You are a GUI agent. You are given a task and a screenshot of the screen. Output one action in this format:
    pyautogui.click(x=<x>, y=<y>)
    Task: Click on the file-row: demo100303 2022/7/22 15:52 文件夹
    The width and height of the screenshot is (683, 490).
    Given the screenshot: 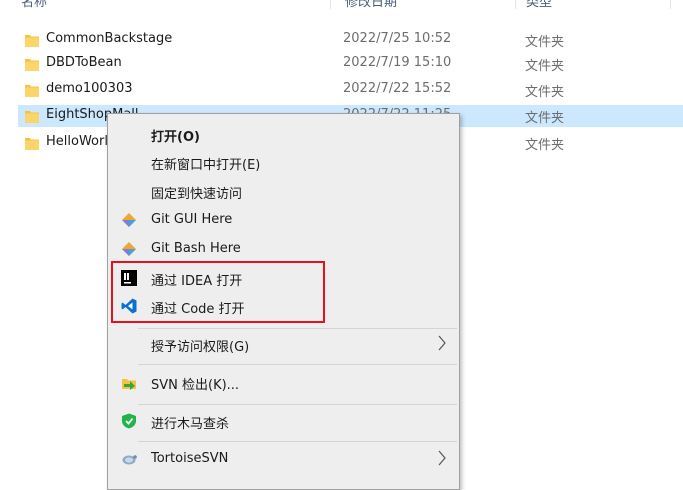 What is the action you would take?
    pyautogui.click(x=350, y=90)
    